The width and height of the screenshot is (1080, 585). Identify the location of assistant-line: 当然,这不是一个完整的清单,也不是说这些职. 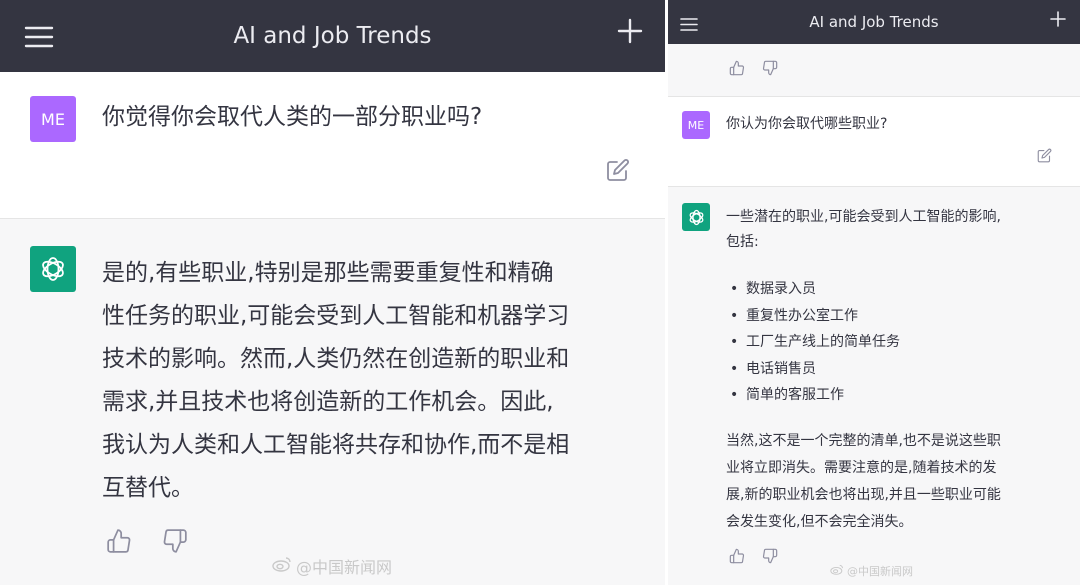
(863, 441).